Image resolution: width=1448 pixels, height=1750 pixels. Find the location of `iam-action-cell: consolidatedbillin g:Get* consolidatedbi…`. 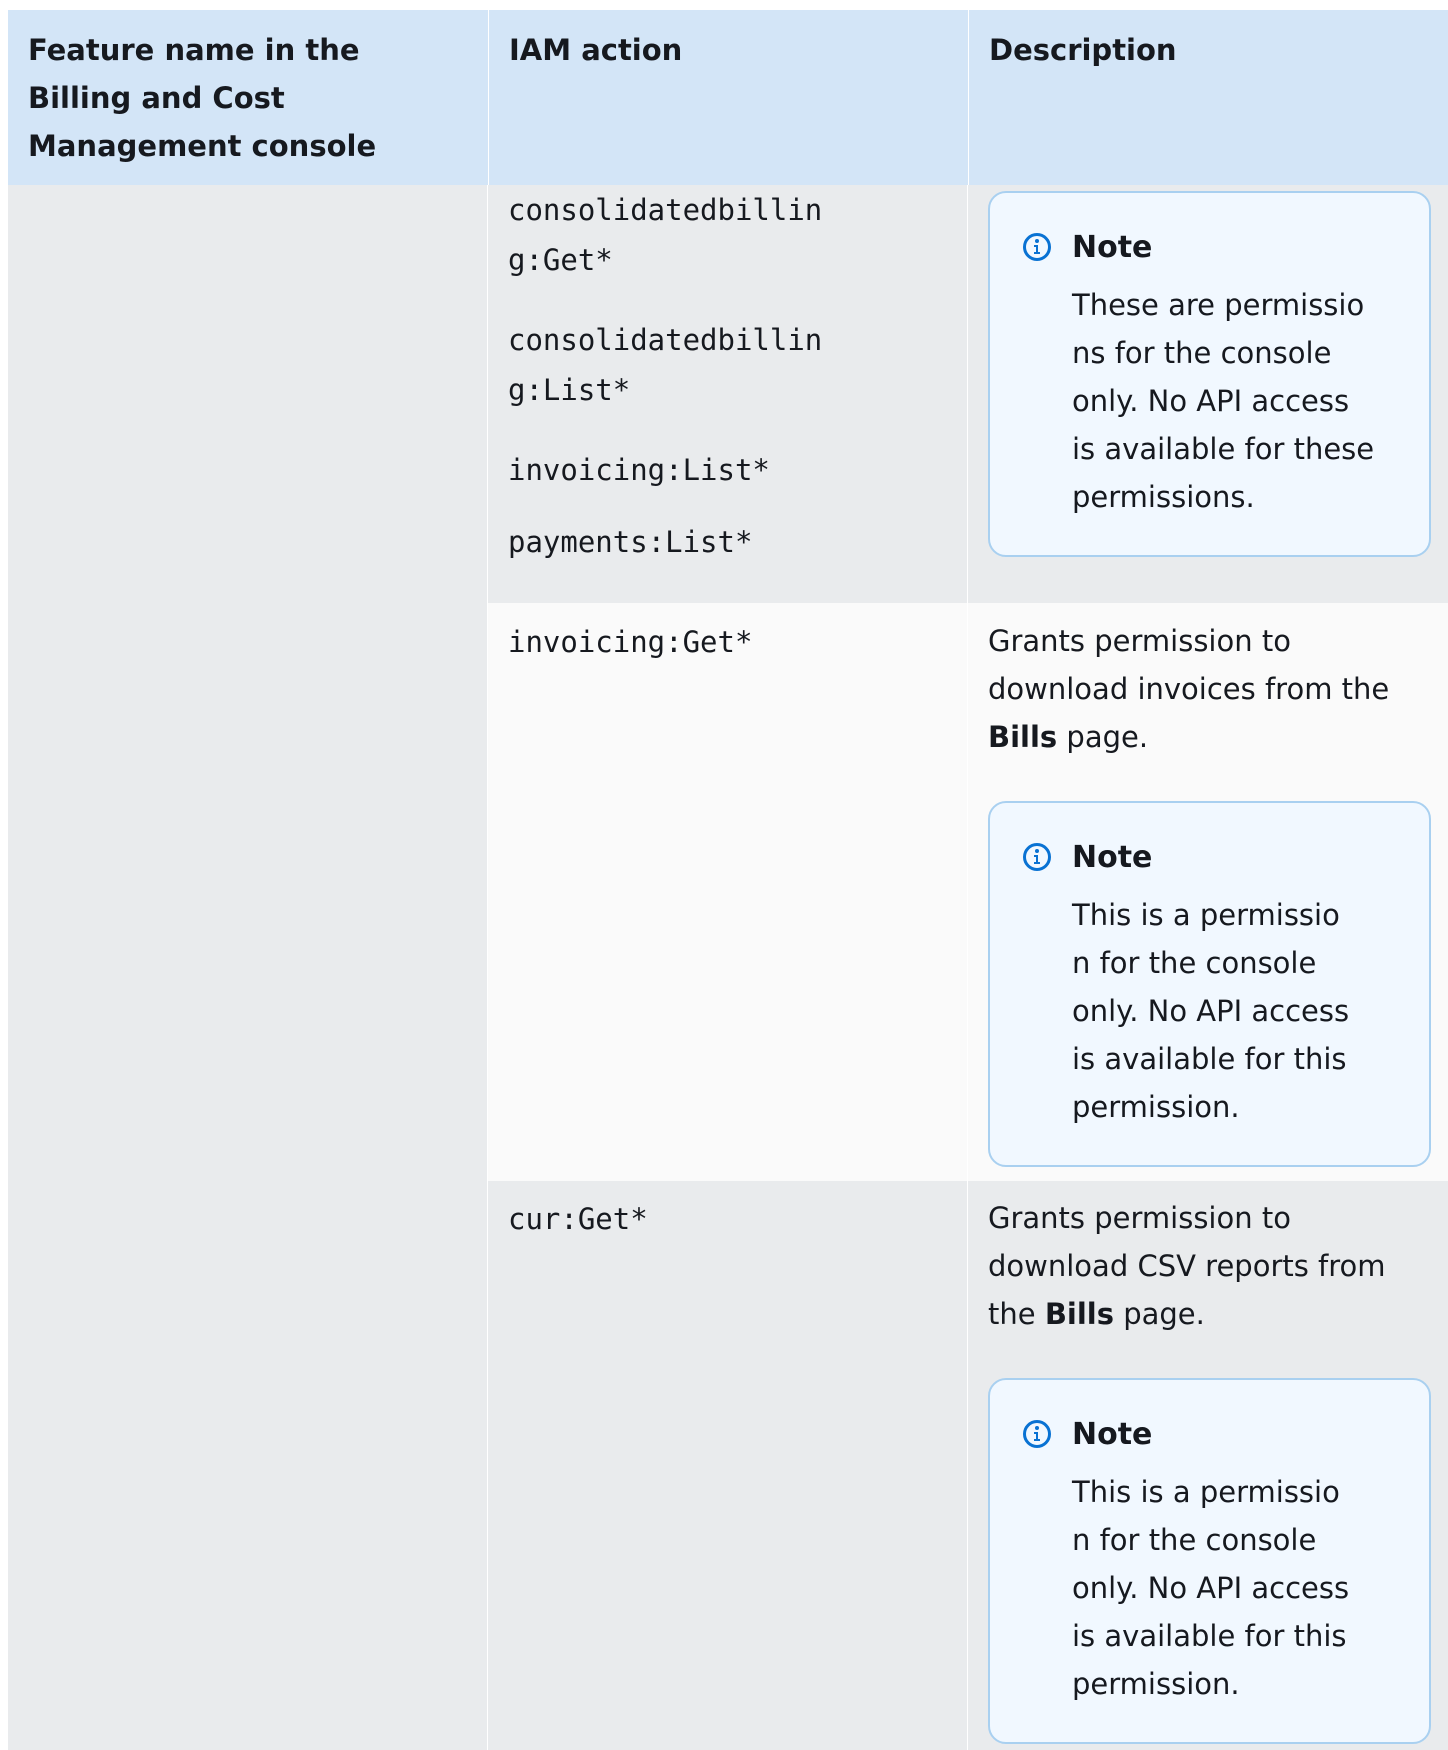

iam-action-cell: consolidatedbillin g:Get* consolidatedbi… is located at coordinates (728, 394).